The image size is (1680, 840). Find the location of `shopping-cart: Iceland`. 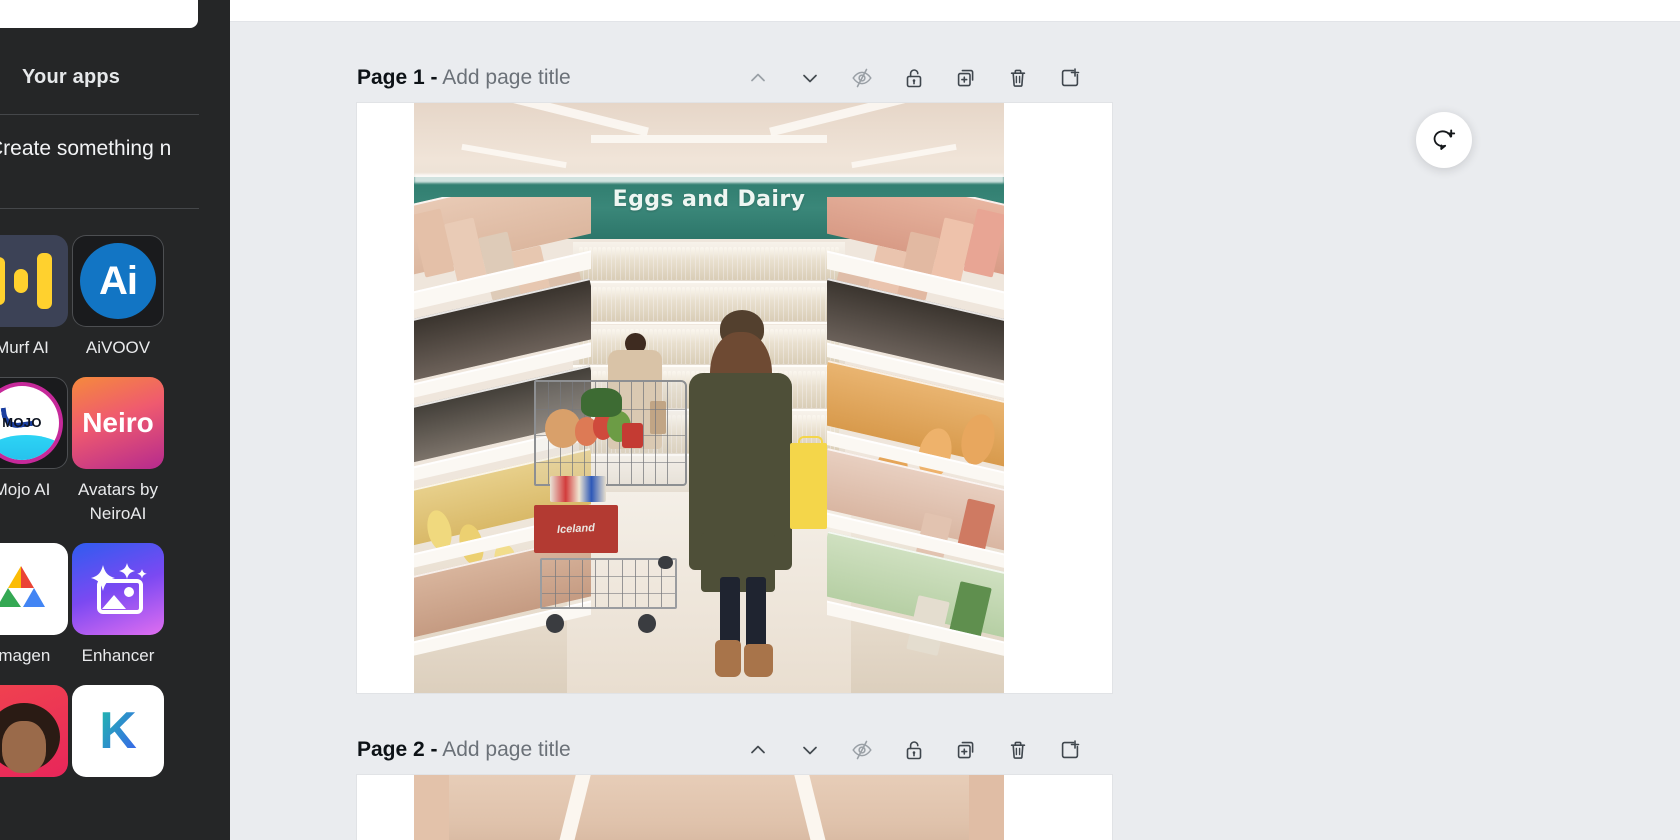

shopping-cart: Iceland is located at coordinates (626, 513).